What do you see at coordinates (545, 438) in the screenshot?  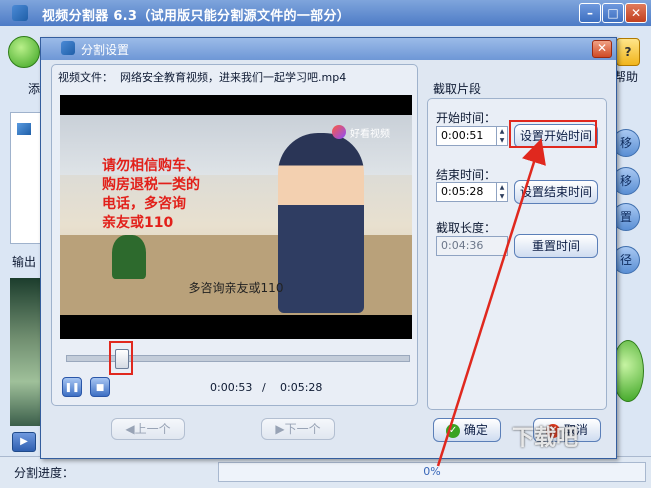 I see `watermark: 下载吧` at bounding box center [545, 438].